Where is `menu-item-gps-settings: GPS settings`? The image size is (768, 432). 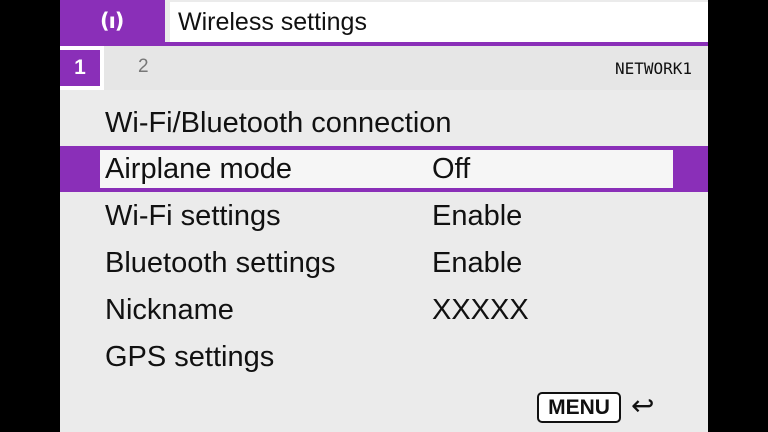 menu-item-gps-settings: GPS settings is located at coordinates (384, 357).